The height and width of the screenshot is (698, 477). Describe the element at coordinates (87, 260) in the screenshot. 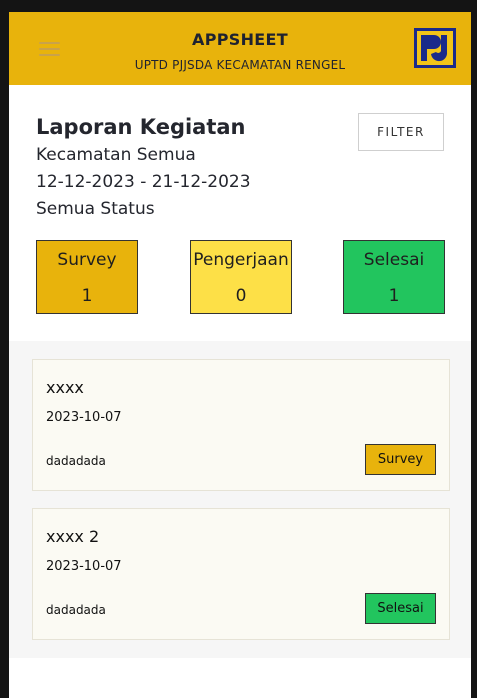

I see `stat-label: Survey` at that location.